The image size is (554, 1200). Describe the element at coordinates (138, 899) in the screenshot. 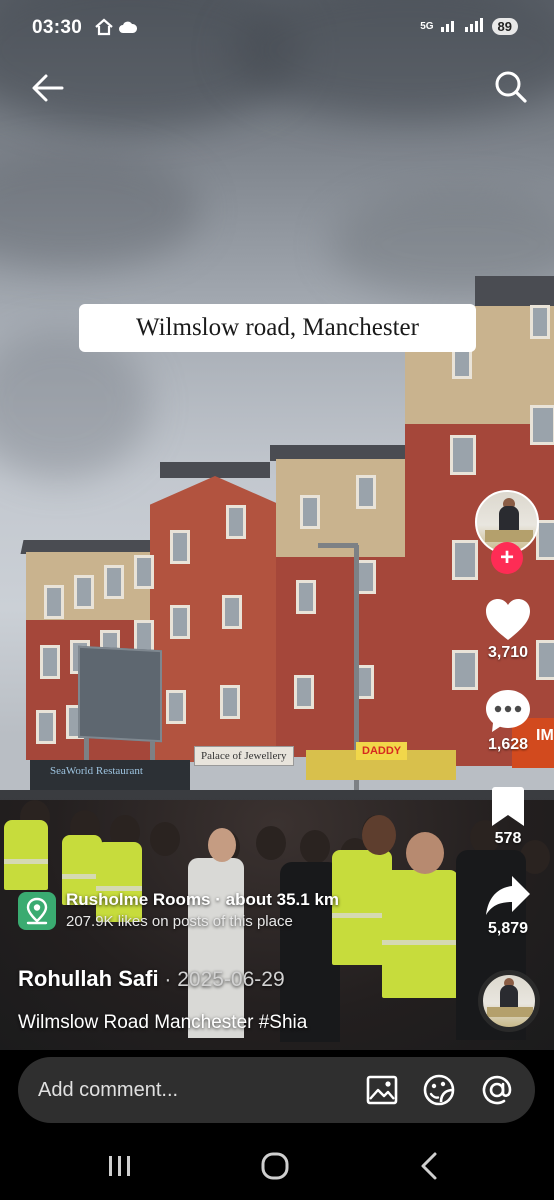

I see `place-name: Rusholme Rooms` at that location.